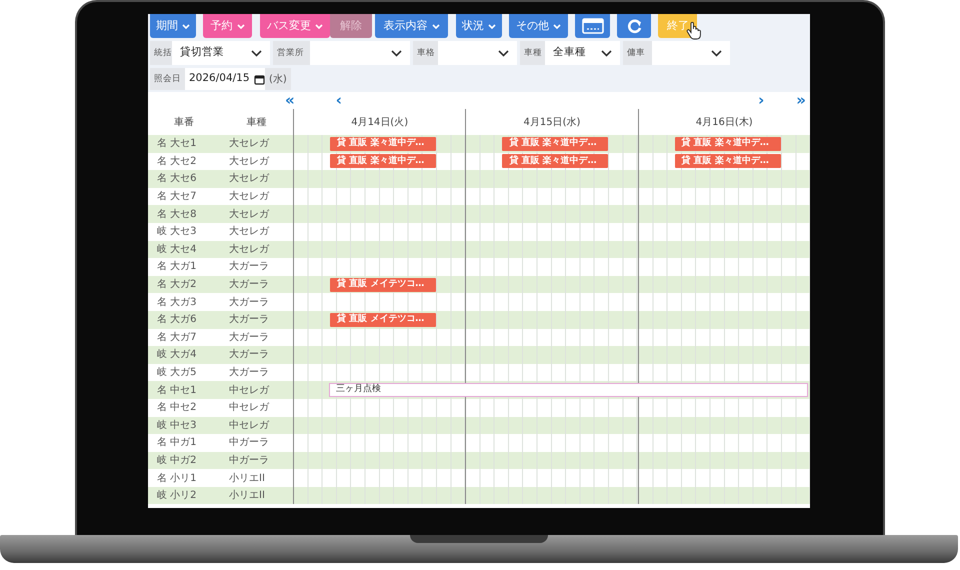  What do you see at coordinates (177, 479) in the screenshot?
I see `table-cell-text: 名 小リ1` at bounding box center [177, 479].